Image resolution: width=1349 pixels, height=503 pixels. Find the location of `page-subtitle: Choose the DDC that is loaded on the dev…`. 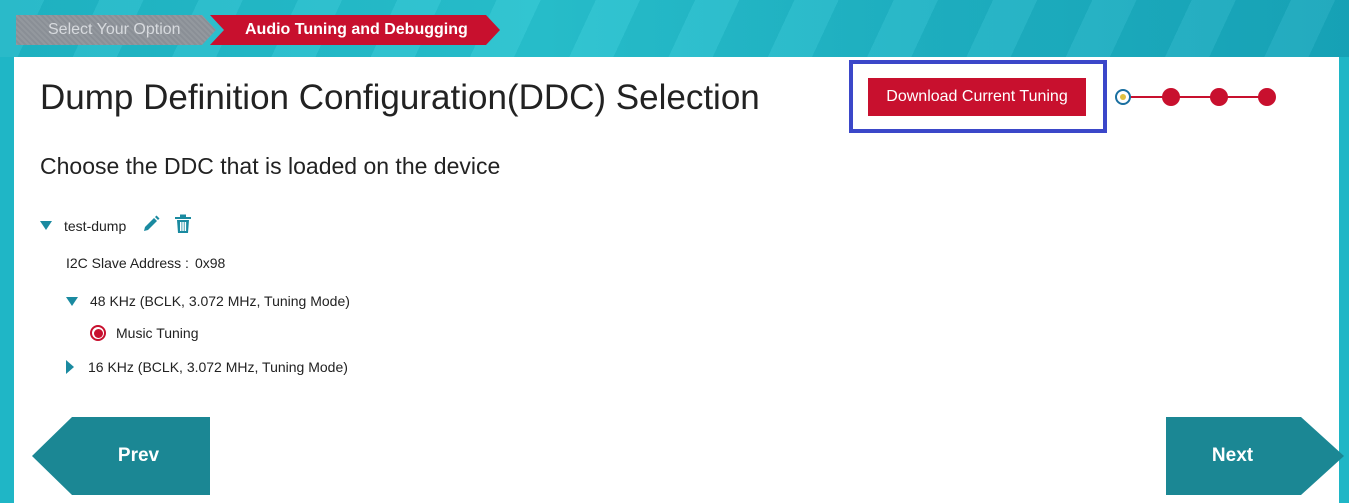

page-subtitle: Choose the DDC that is loaded on the dev… is located at coordinates (270, 166).